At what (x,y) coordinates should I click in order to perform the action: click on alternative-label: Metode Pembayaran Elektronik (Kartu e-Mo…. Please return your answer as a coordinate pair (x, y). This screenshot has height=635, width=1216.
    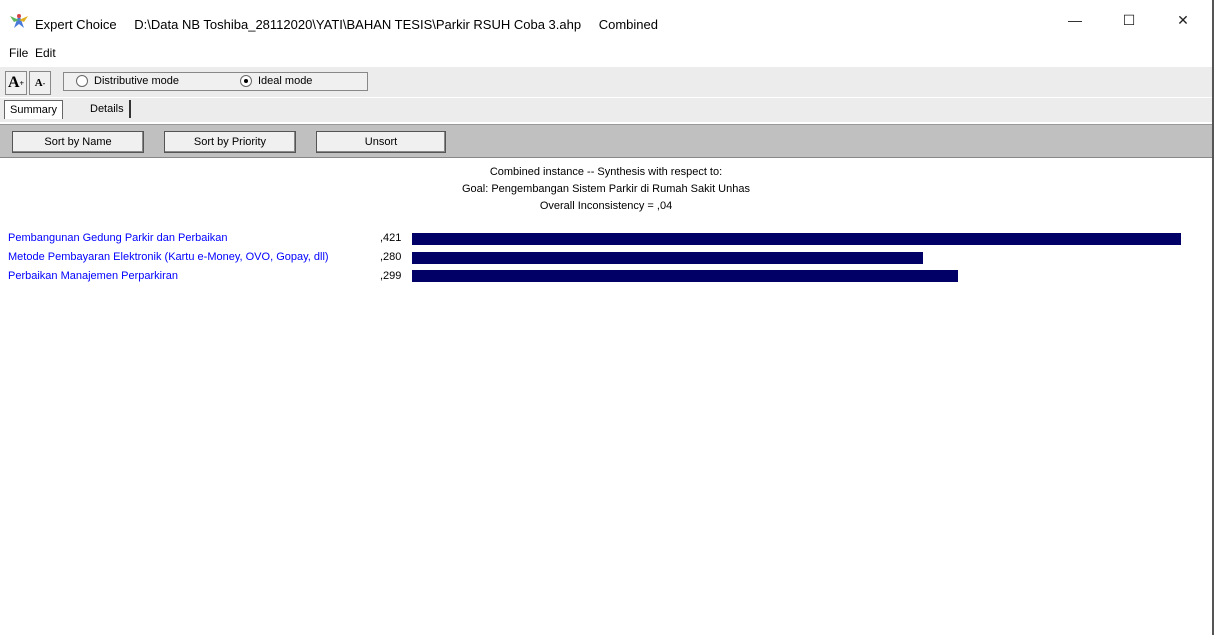
    Looking at the image, I should click on (168, 257).